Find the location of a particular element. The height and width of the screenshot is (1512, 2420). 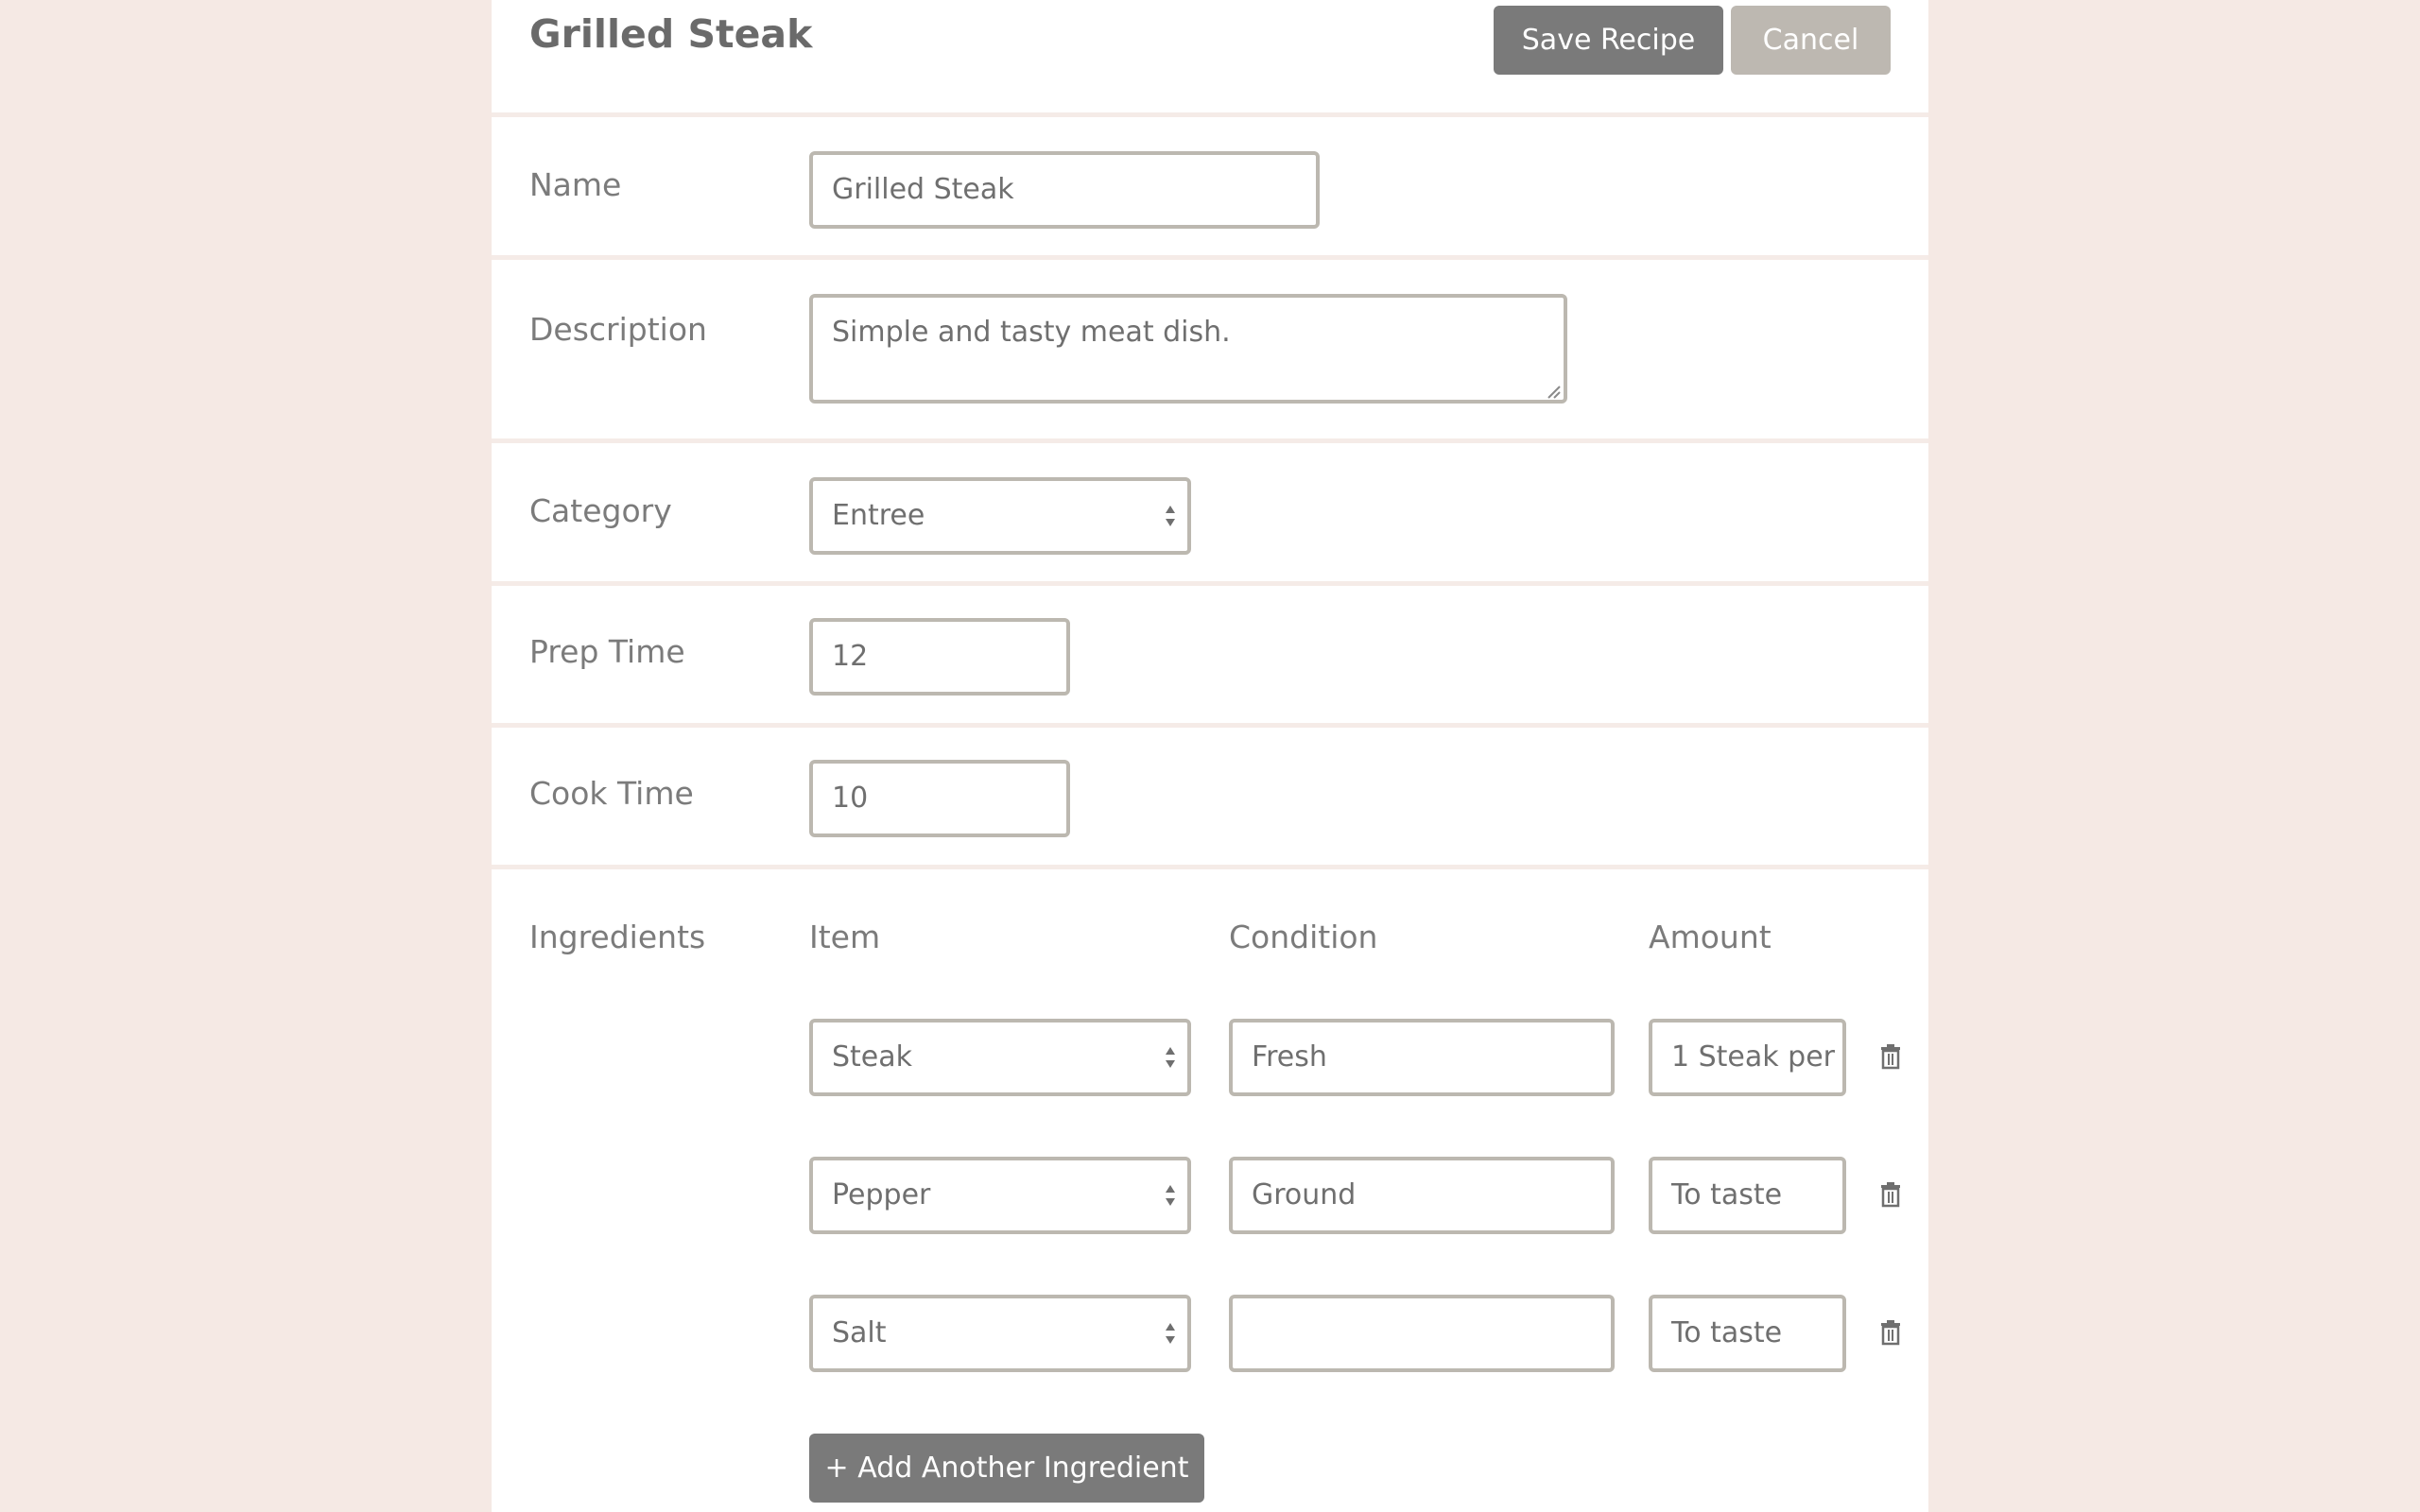

ingredient-item-value: Pepper is located at coordinates (881, 1194).